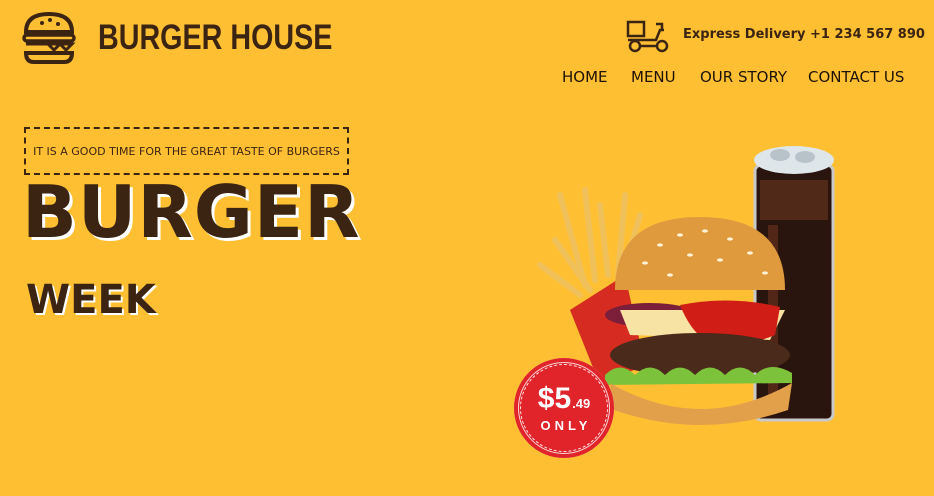  What do you see at coordinates (653, 77) in the screenshot?
I see `nav-menu: MENU` at bounding box center [653, 77].